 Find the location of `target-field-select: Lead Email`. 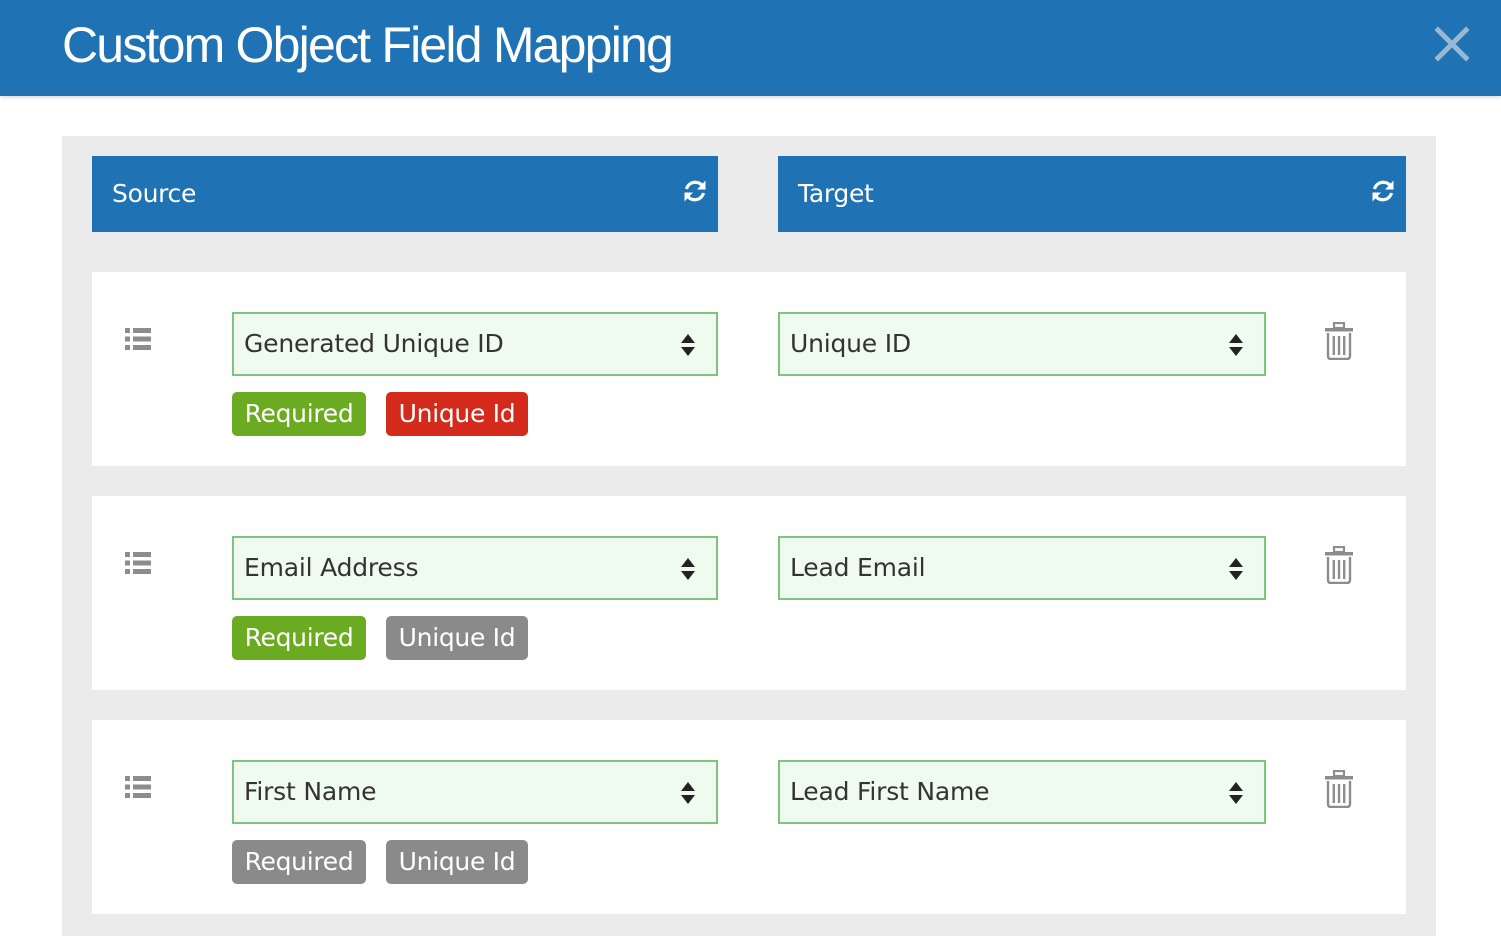

target-field-select: Lead Email is located at coordinates (1022, 568).